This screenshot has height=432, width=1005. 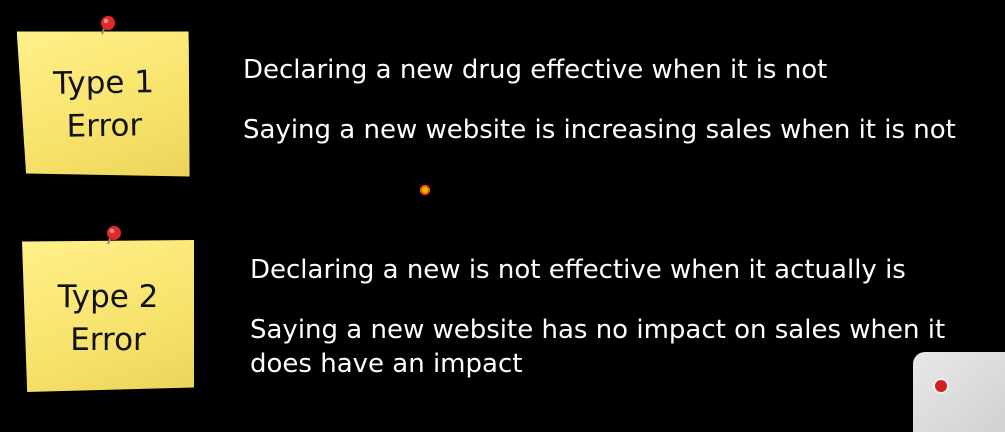 I want to click on record-icon, so click(x=941, y=386).